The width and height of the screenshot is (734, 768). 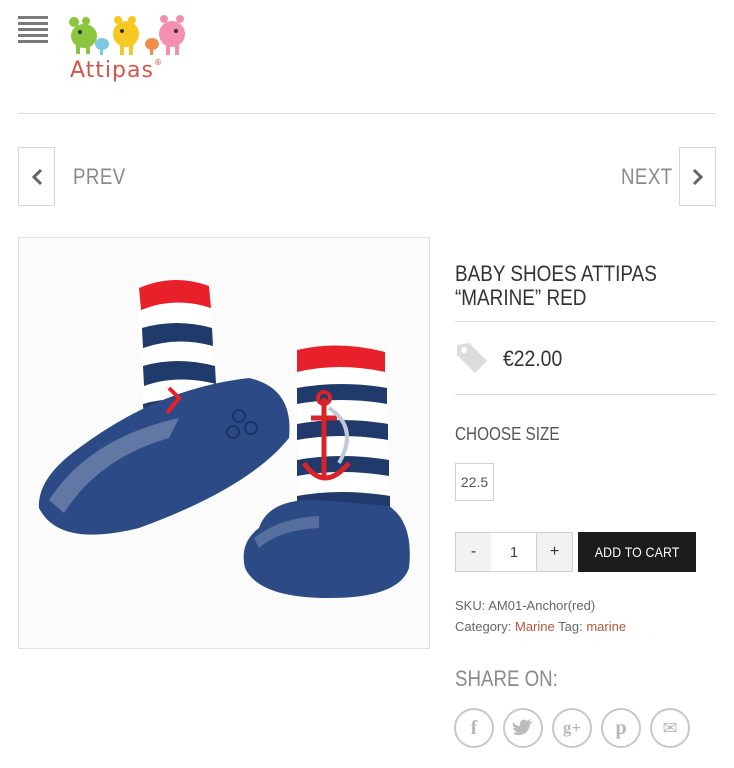 I want to click on pinterest-icon: p, so click(x=621, y=727).